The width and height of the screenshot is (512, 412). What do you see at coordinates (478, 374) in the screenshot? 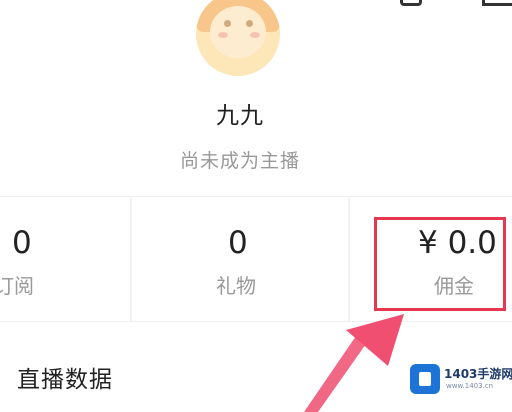
I see `watermark-name: 1403手游网` at bounding box center [478, 374].